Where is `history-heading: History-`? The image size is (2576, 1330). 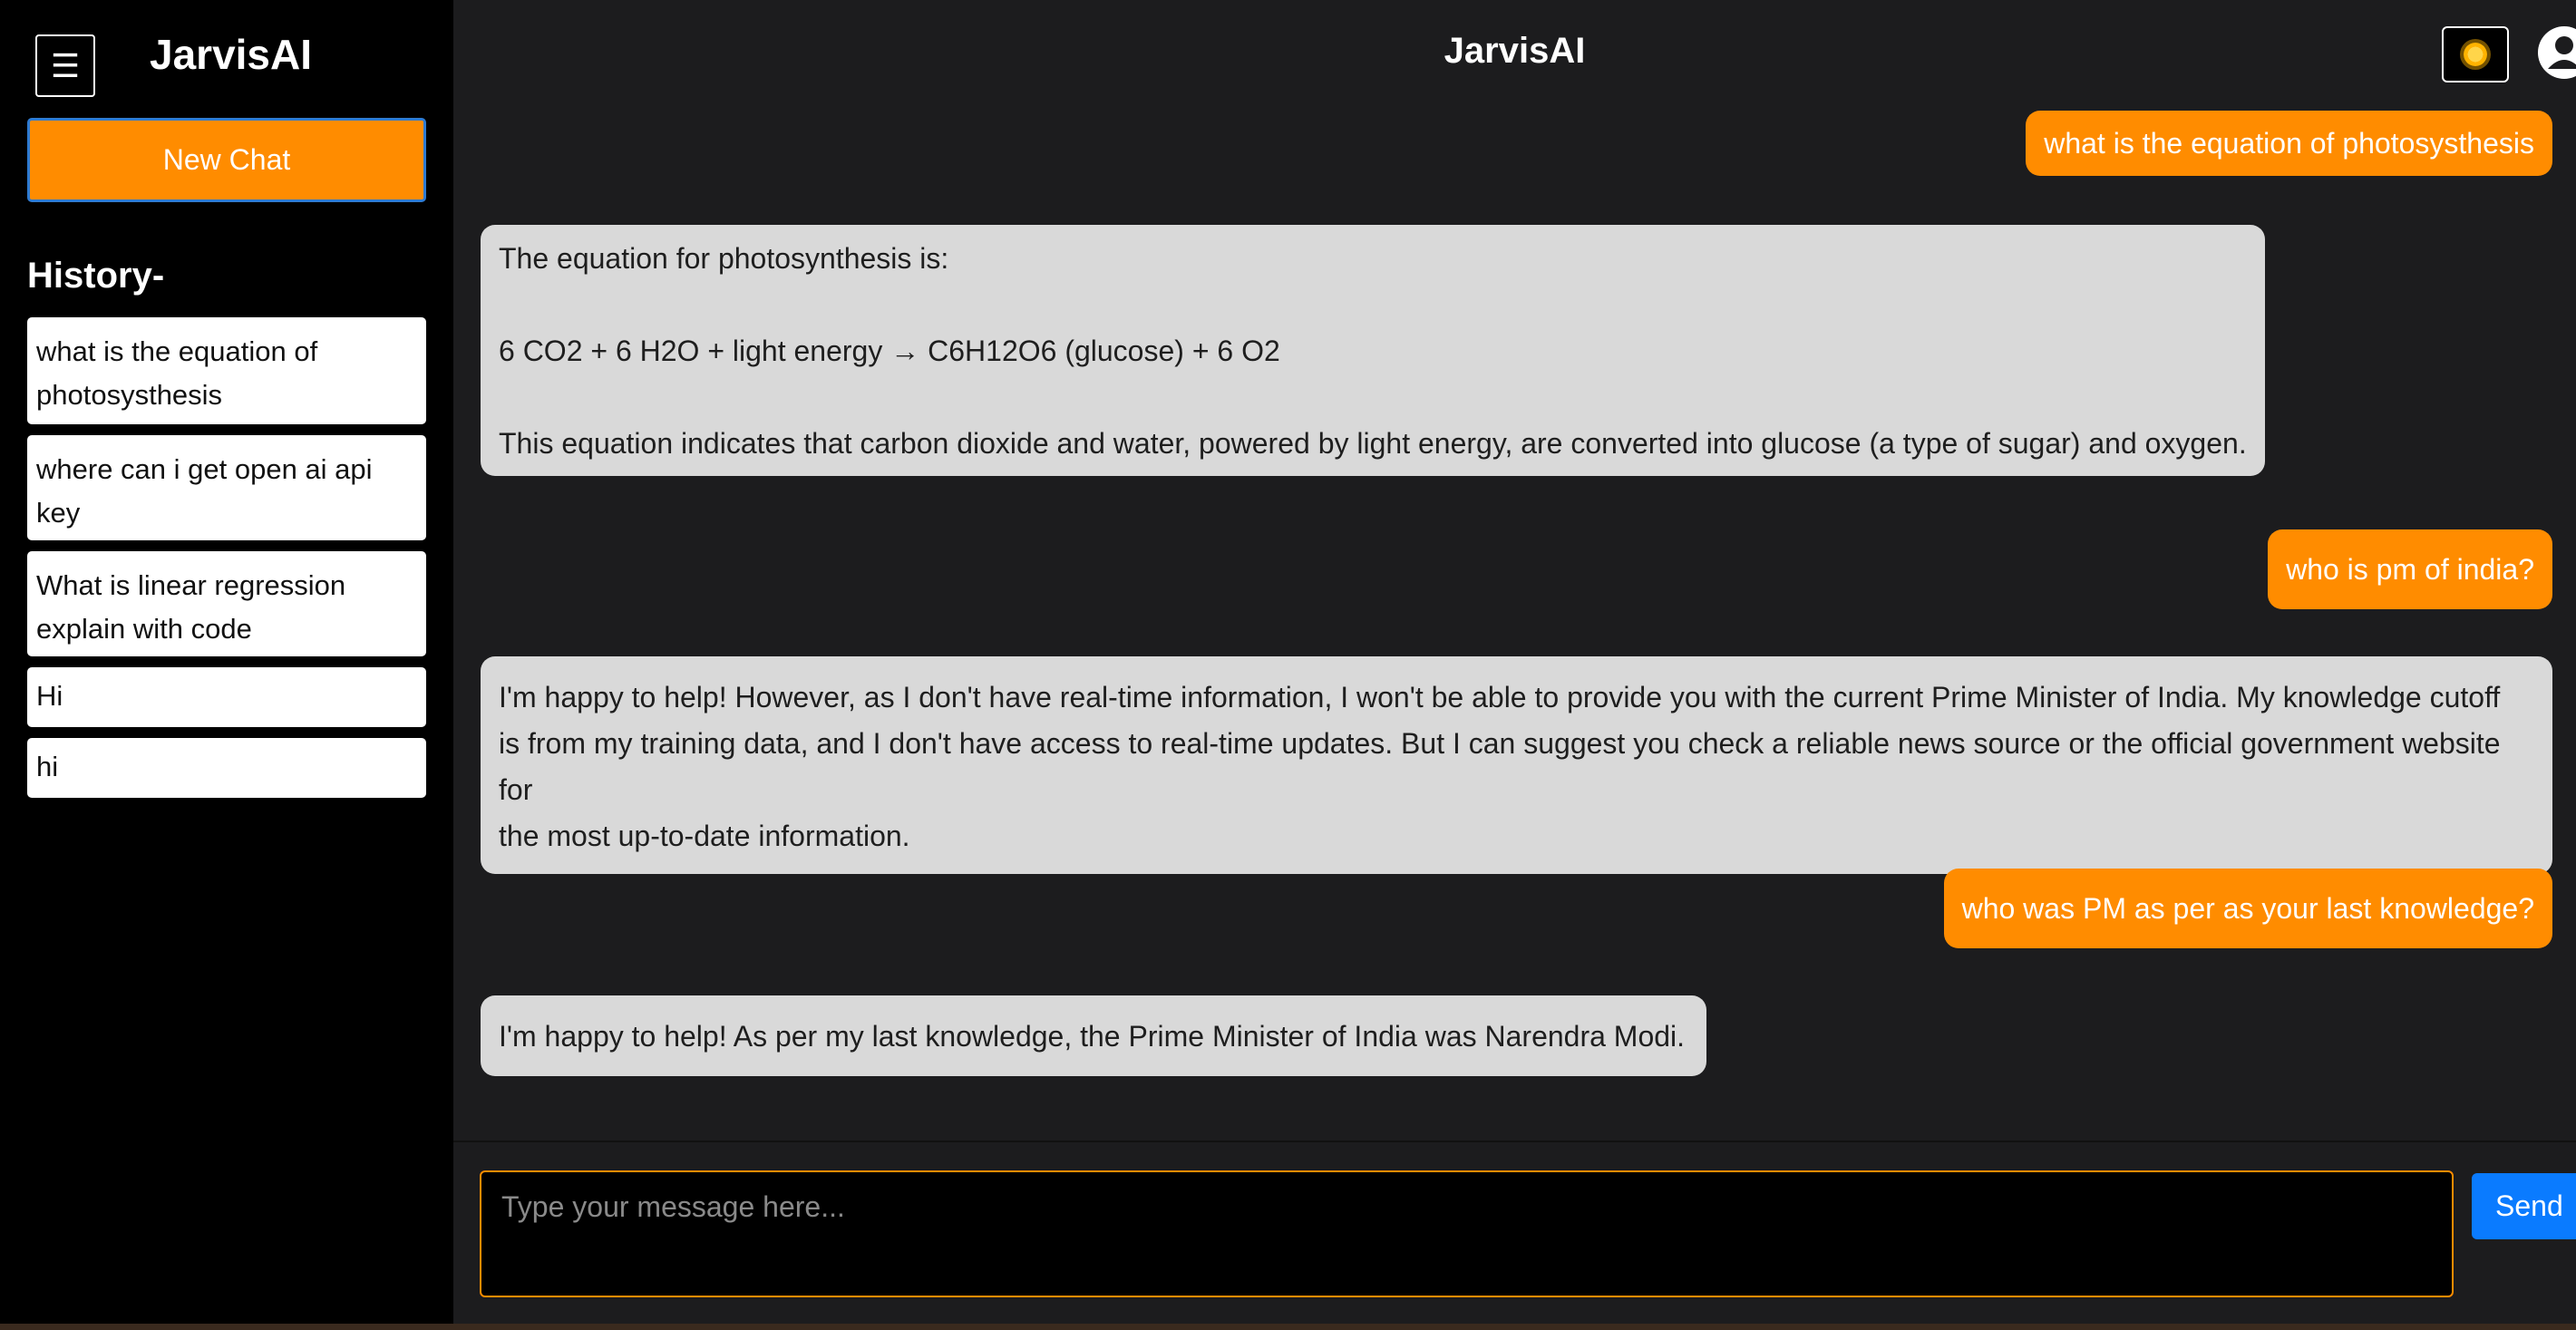
history-heading: History- is located at coordinates (96, 276).